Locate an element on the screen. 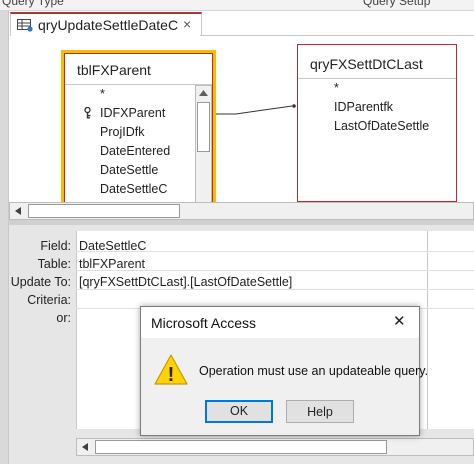  help-button: Help is located at coordinates (320, 411).